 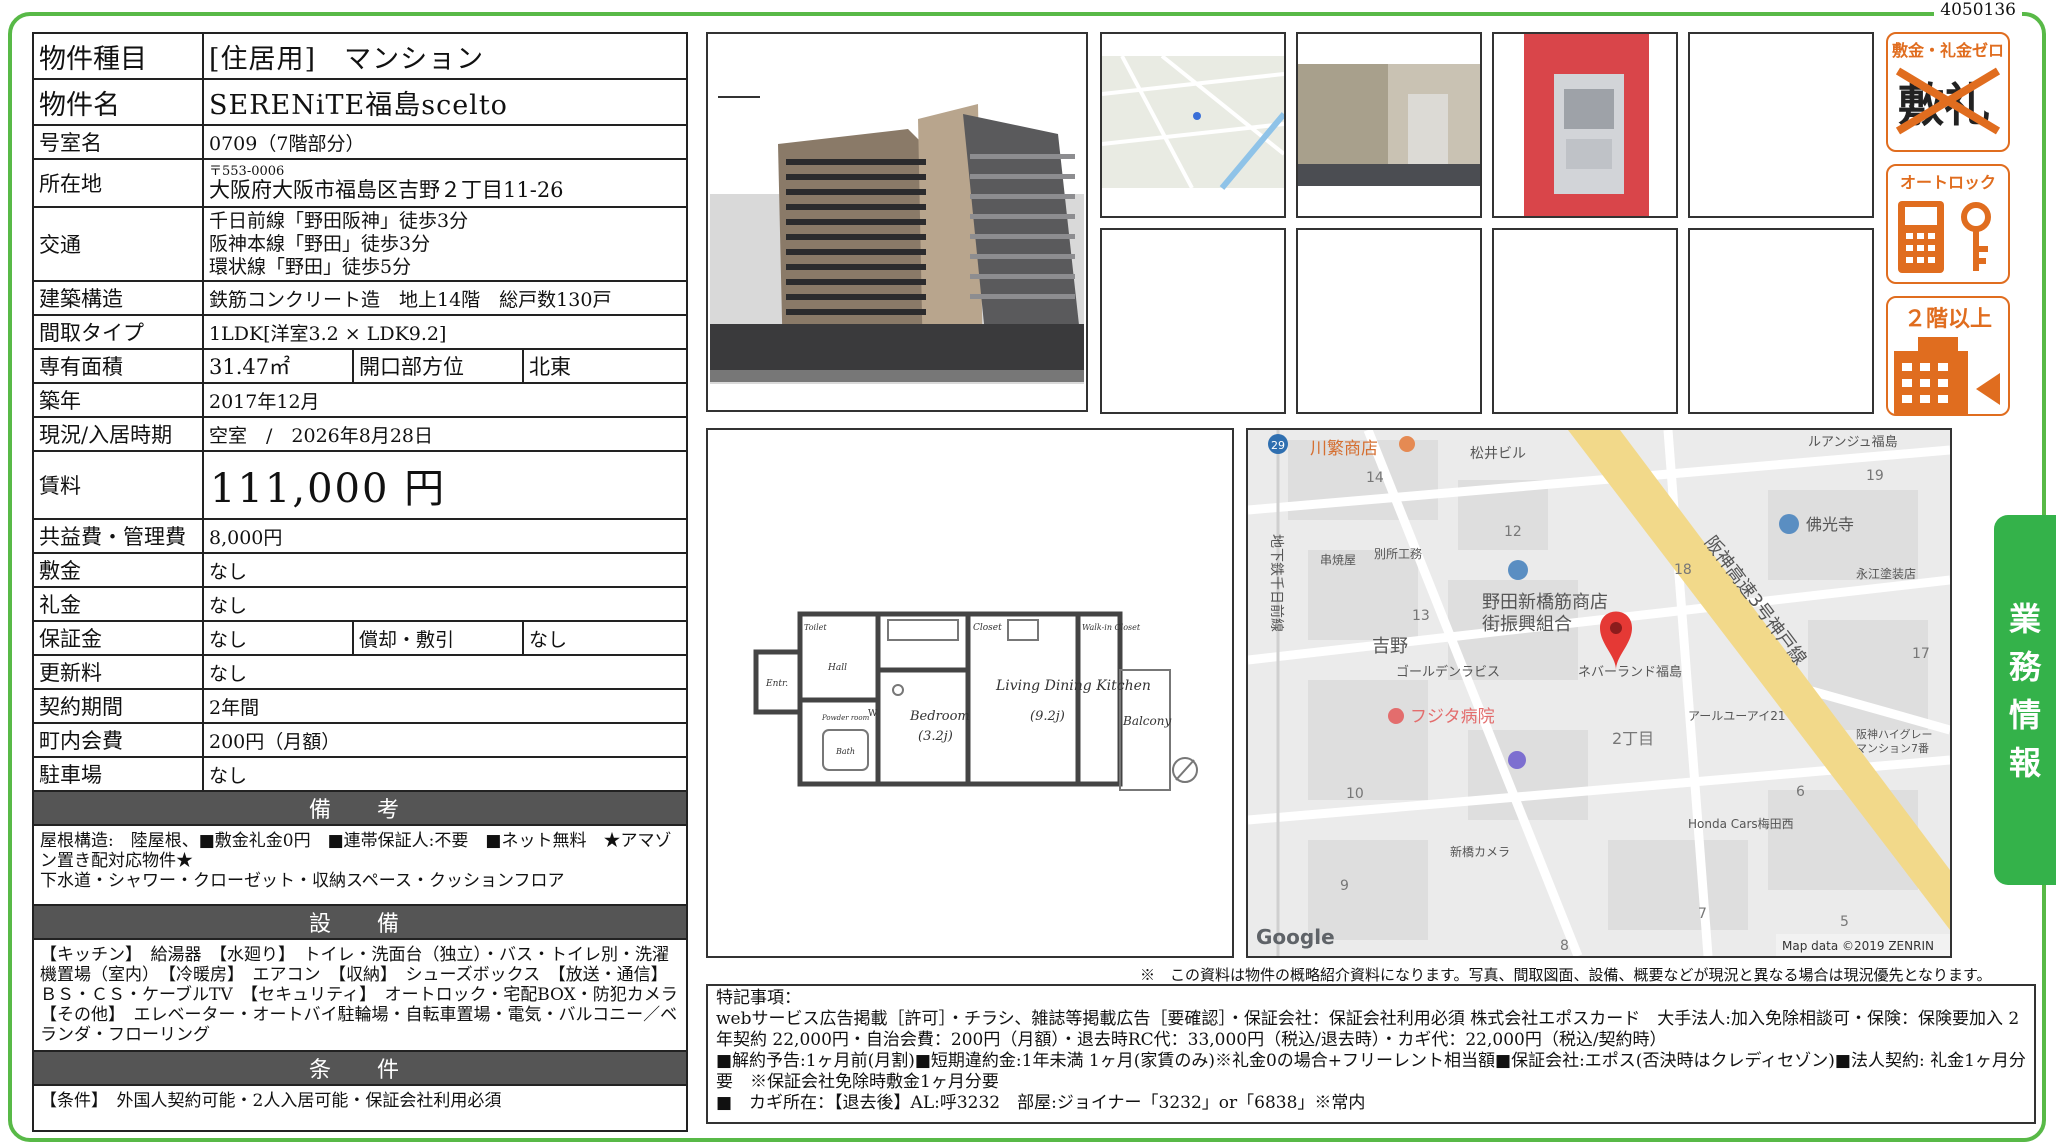 What do you see at coordinates (1390, 646) in the screenshot?
I see `map-label: 吉野` at bounding box center [1390, 646].